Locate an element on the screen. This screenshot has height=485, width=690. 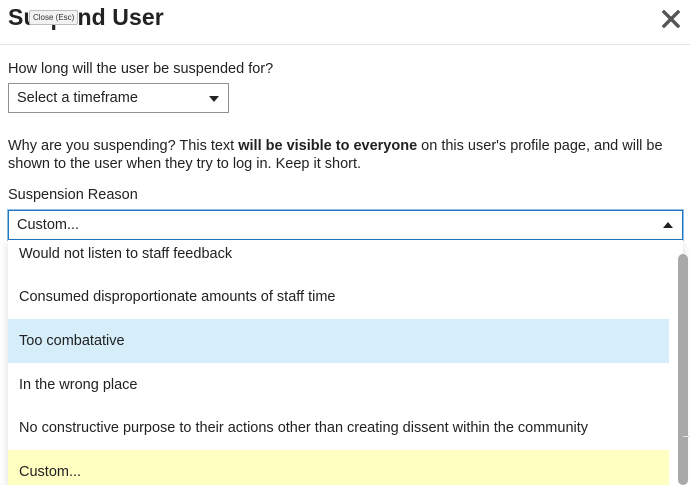
reason-option: In the wrong place is located at coordinates (338, 385).